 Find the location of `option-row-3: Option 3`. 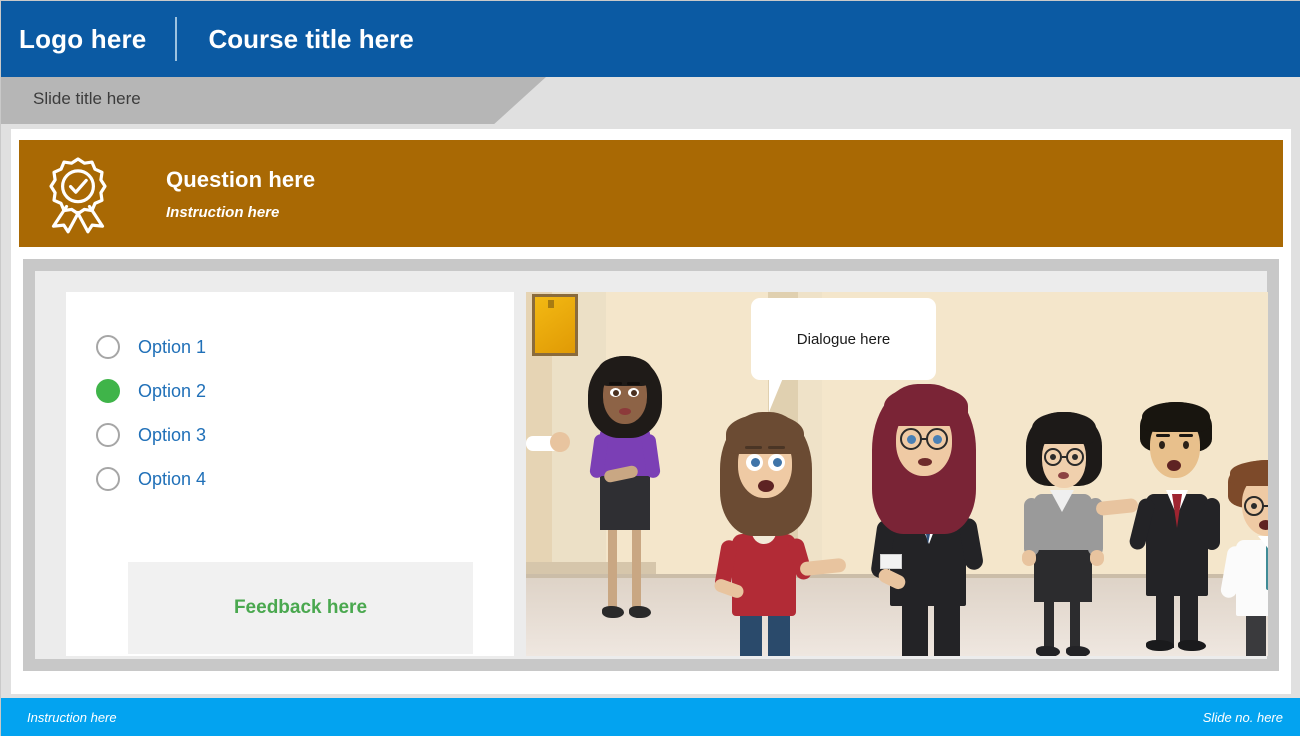

option-row-3: Option 3 is located at coordinates (151, 435).